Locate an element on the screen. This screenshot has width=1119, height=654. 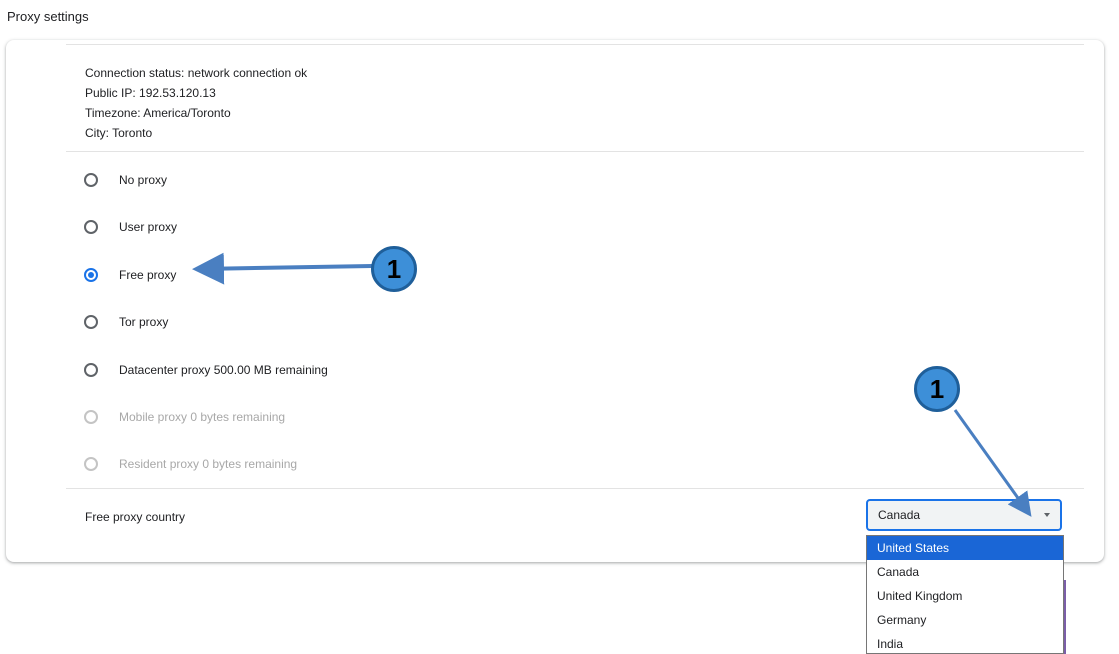
arrow-to-country-select is located at coordinates (992, 463).